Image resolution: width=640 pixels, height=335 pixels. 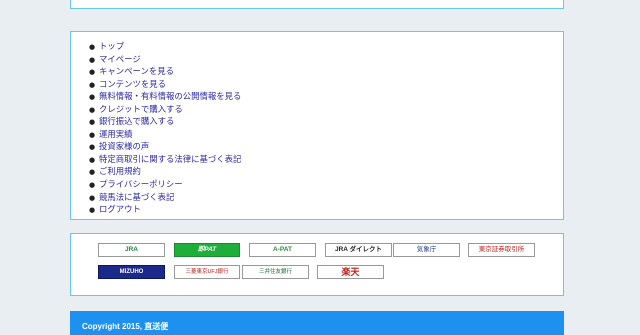 What do you see at coordinates (326, 185) in the screenshot?
I see `list-item: ● プライバシーポリシー` at bounding box center [326, 185].